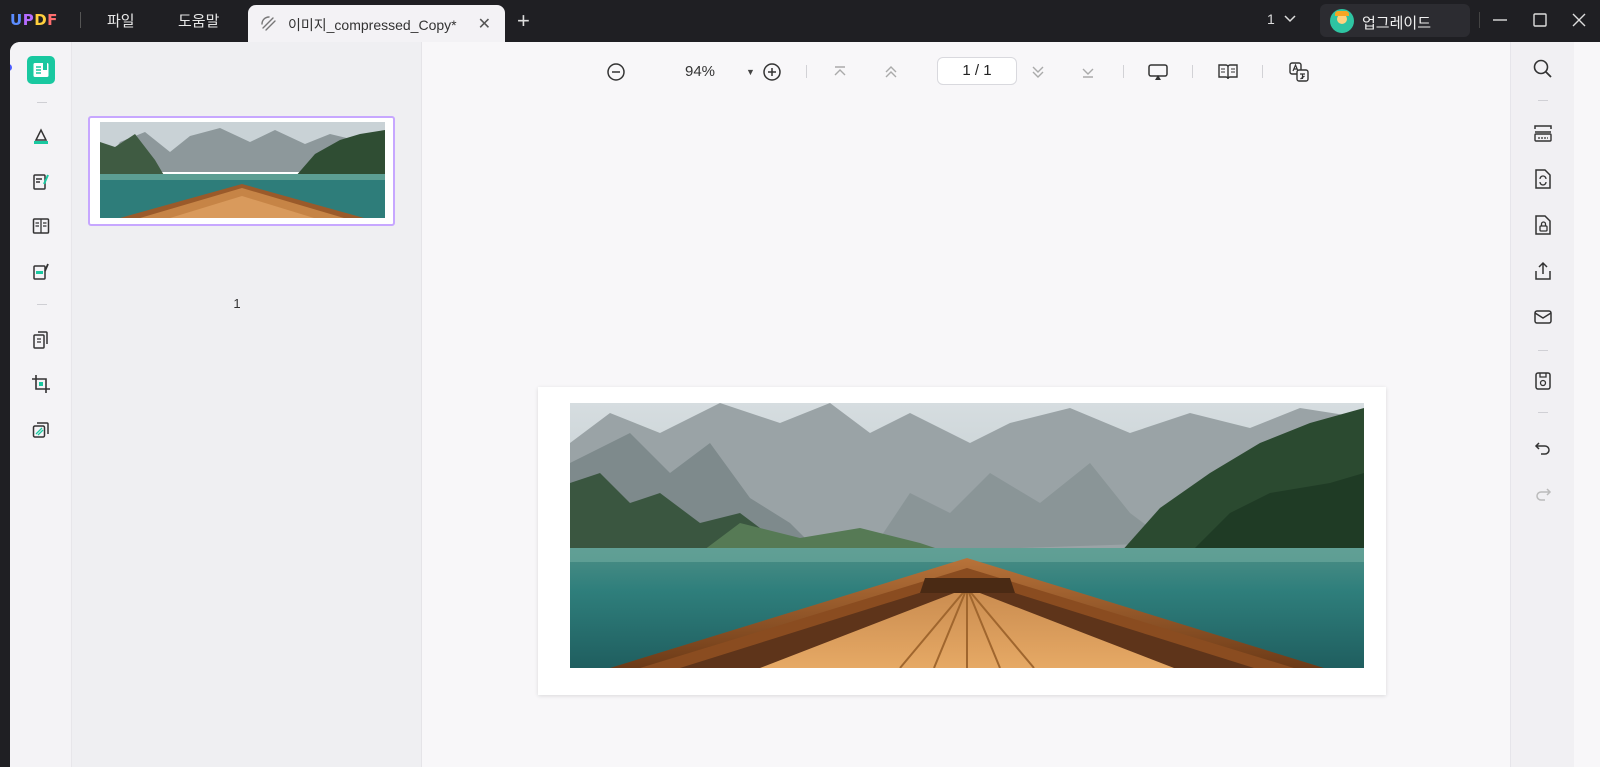 The image size is (1600, 767). What do you see at coordinates (1342, 21) in the screenshot?
I see `avatar` at bounding box center [1342, 21].